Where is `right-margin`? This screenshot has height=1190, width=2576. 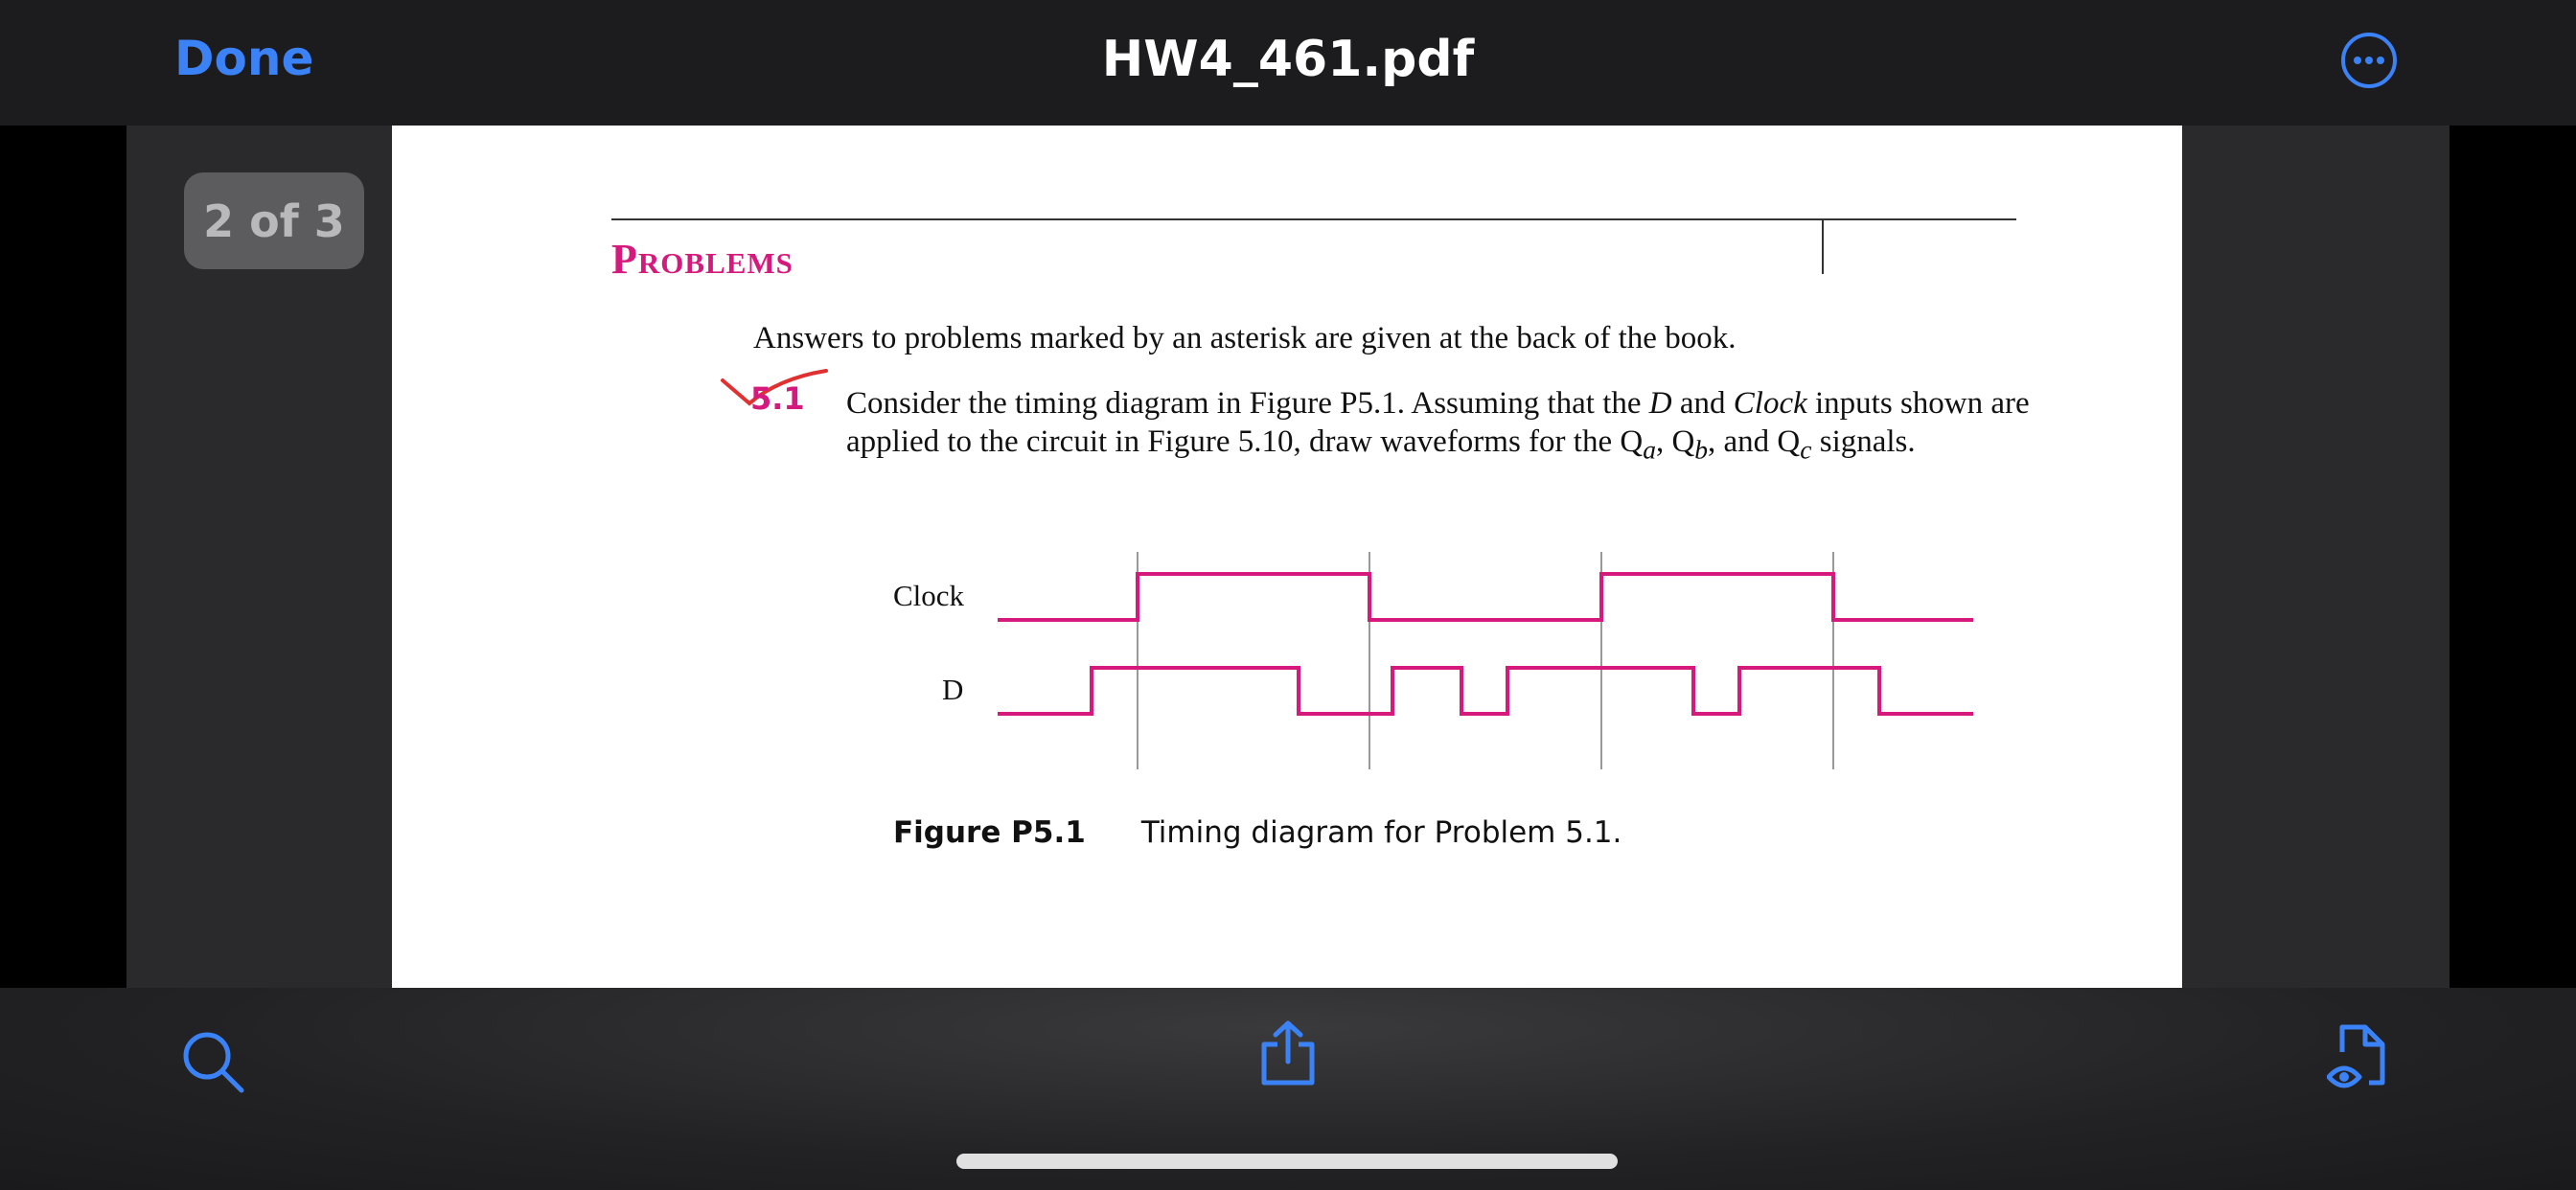
right-margin is located at coordinates (2513, 557).